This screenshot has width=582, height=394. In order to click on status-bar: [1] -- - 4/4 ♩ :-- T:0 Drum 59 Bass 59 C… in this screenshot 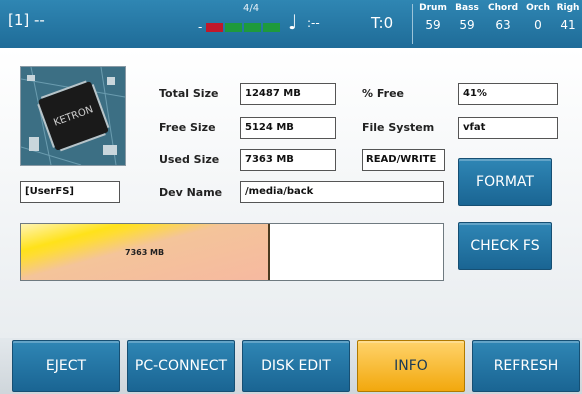, I will do `click(291, 24)`.